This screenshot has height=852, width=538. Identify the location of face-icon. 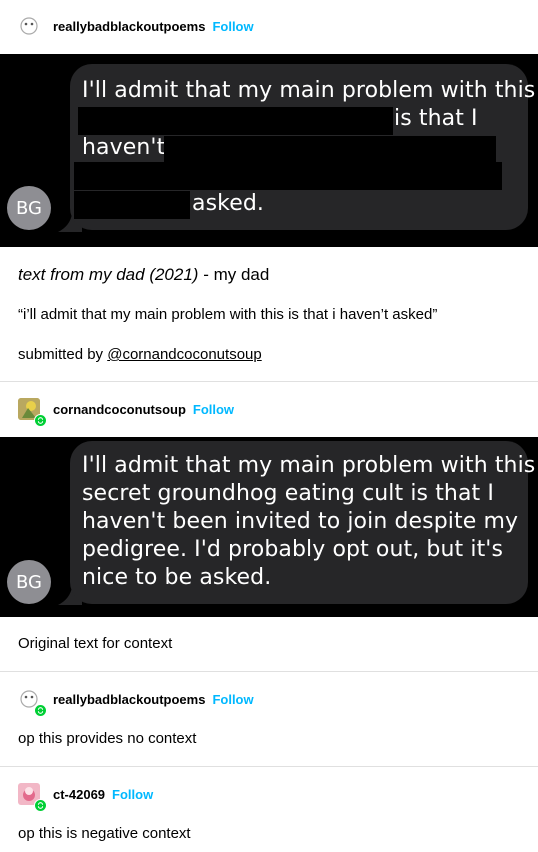
(29, 26).